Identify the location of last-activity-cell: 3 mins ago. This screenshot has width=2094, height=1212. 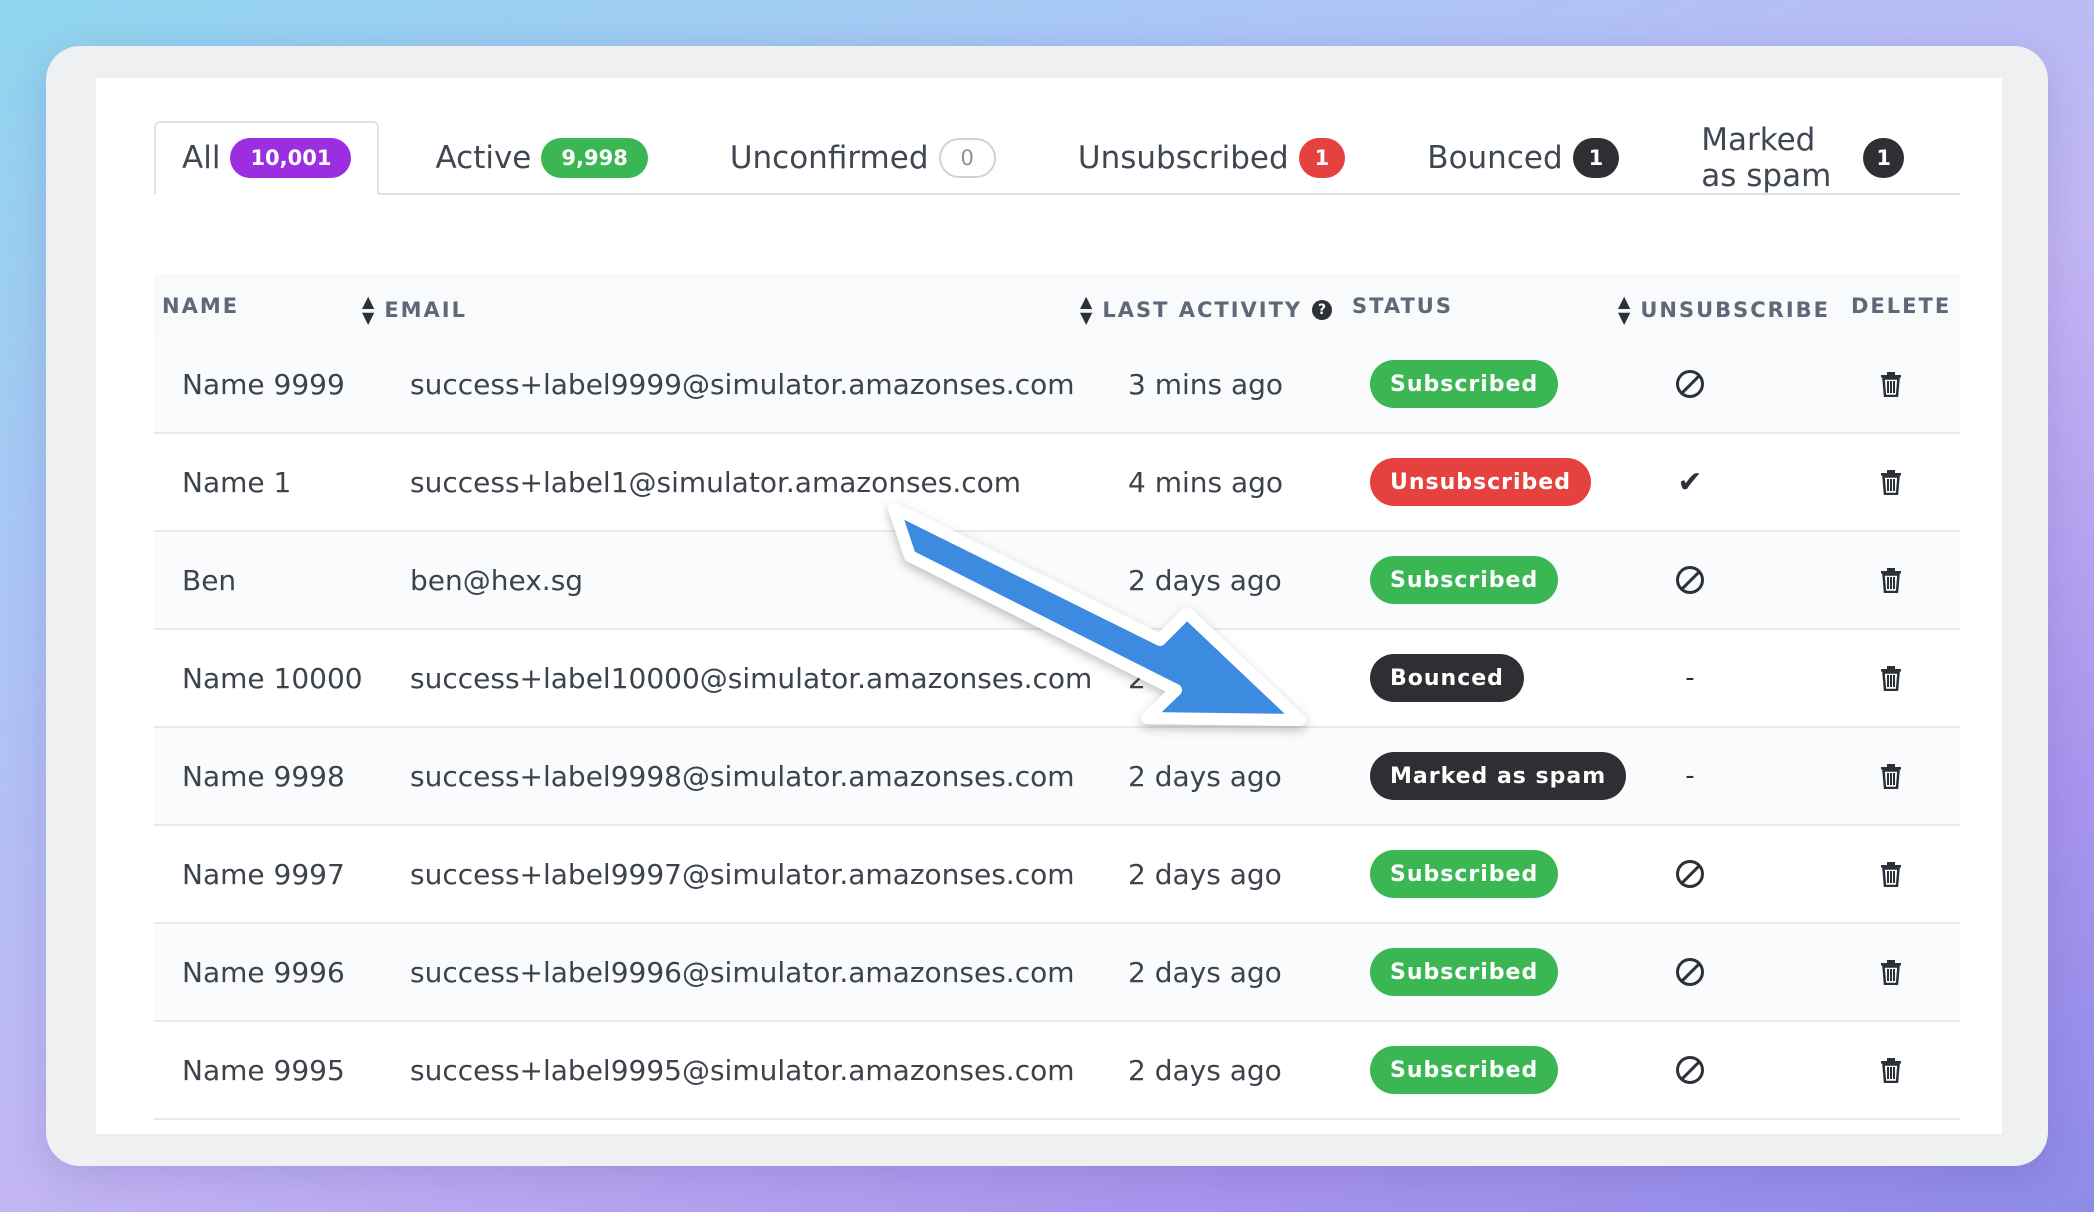
(1206, 384).